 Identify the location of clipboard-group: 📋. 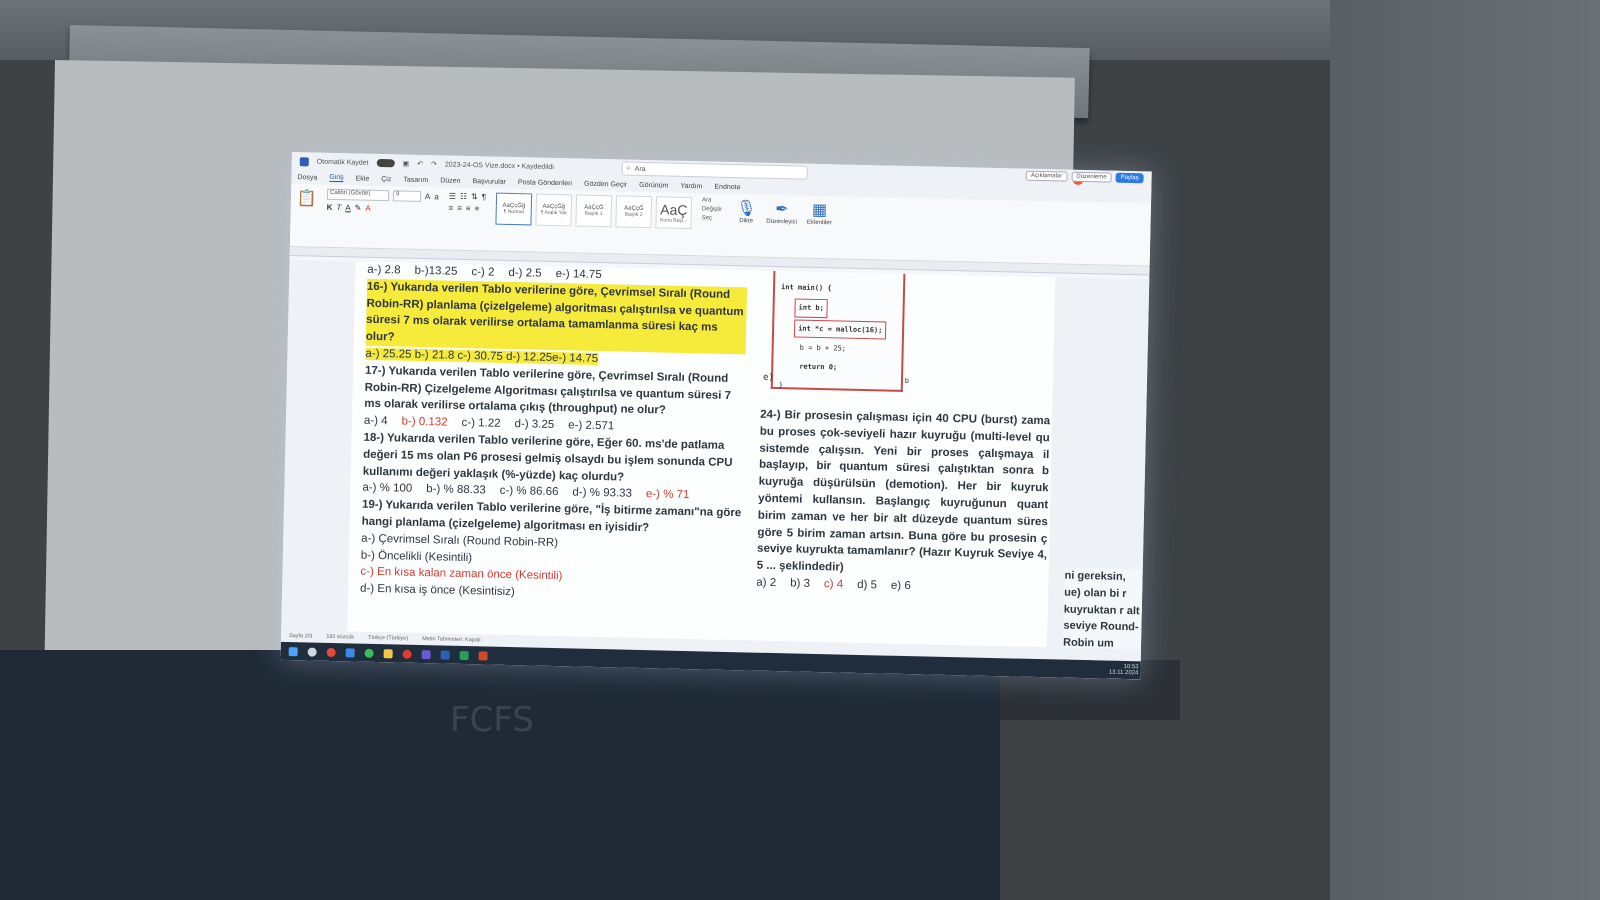
(307, 198).